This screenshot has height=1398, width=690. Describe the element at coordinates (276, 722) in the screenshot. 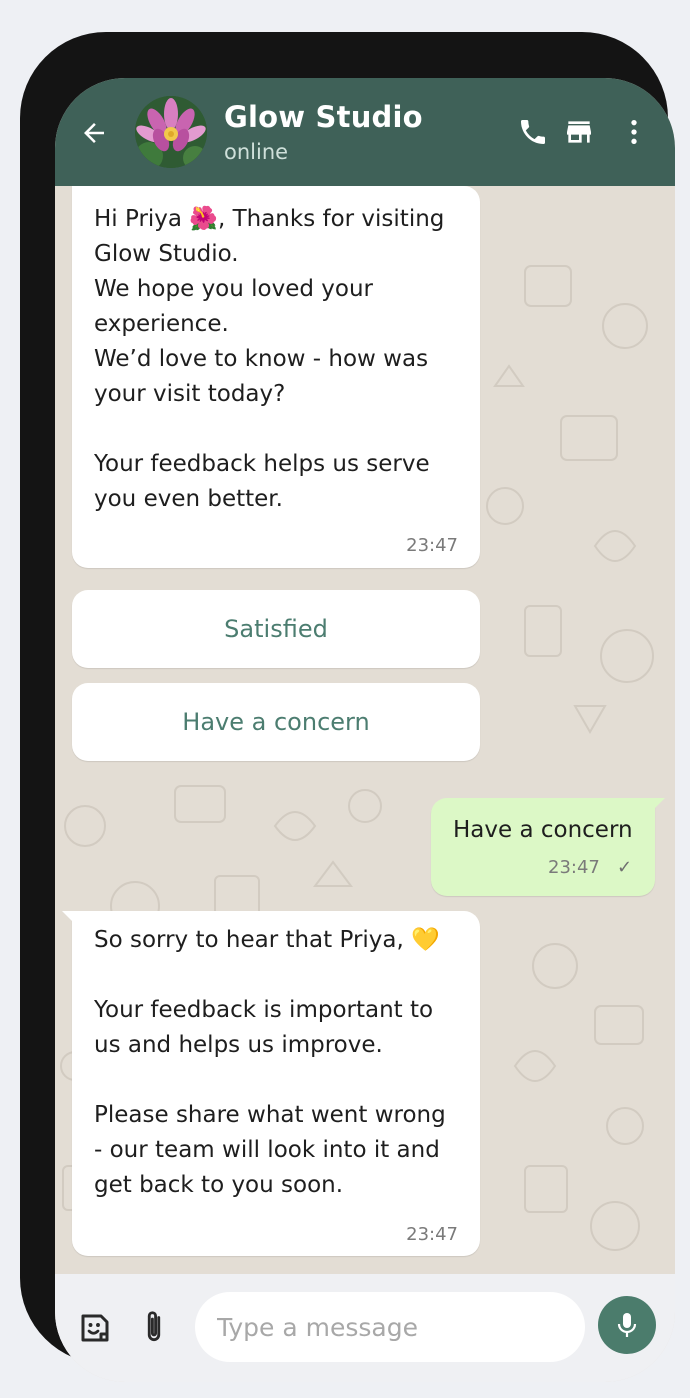

I see `quick-reply-have-a-concern: Have a concern` at that location.